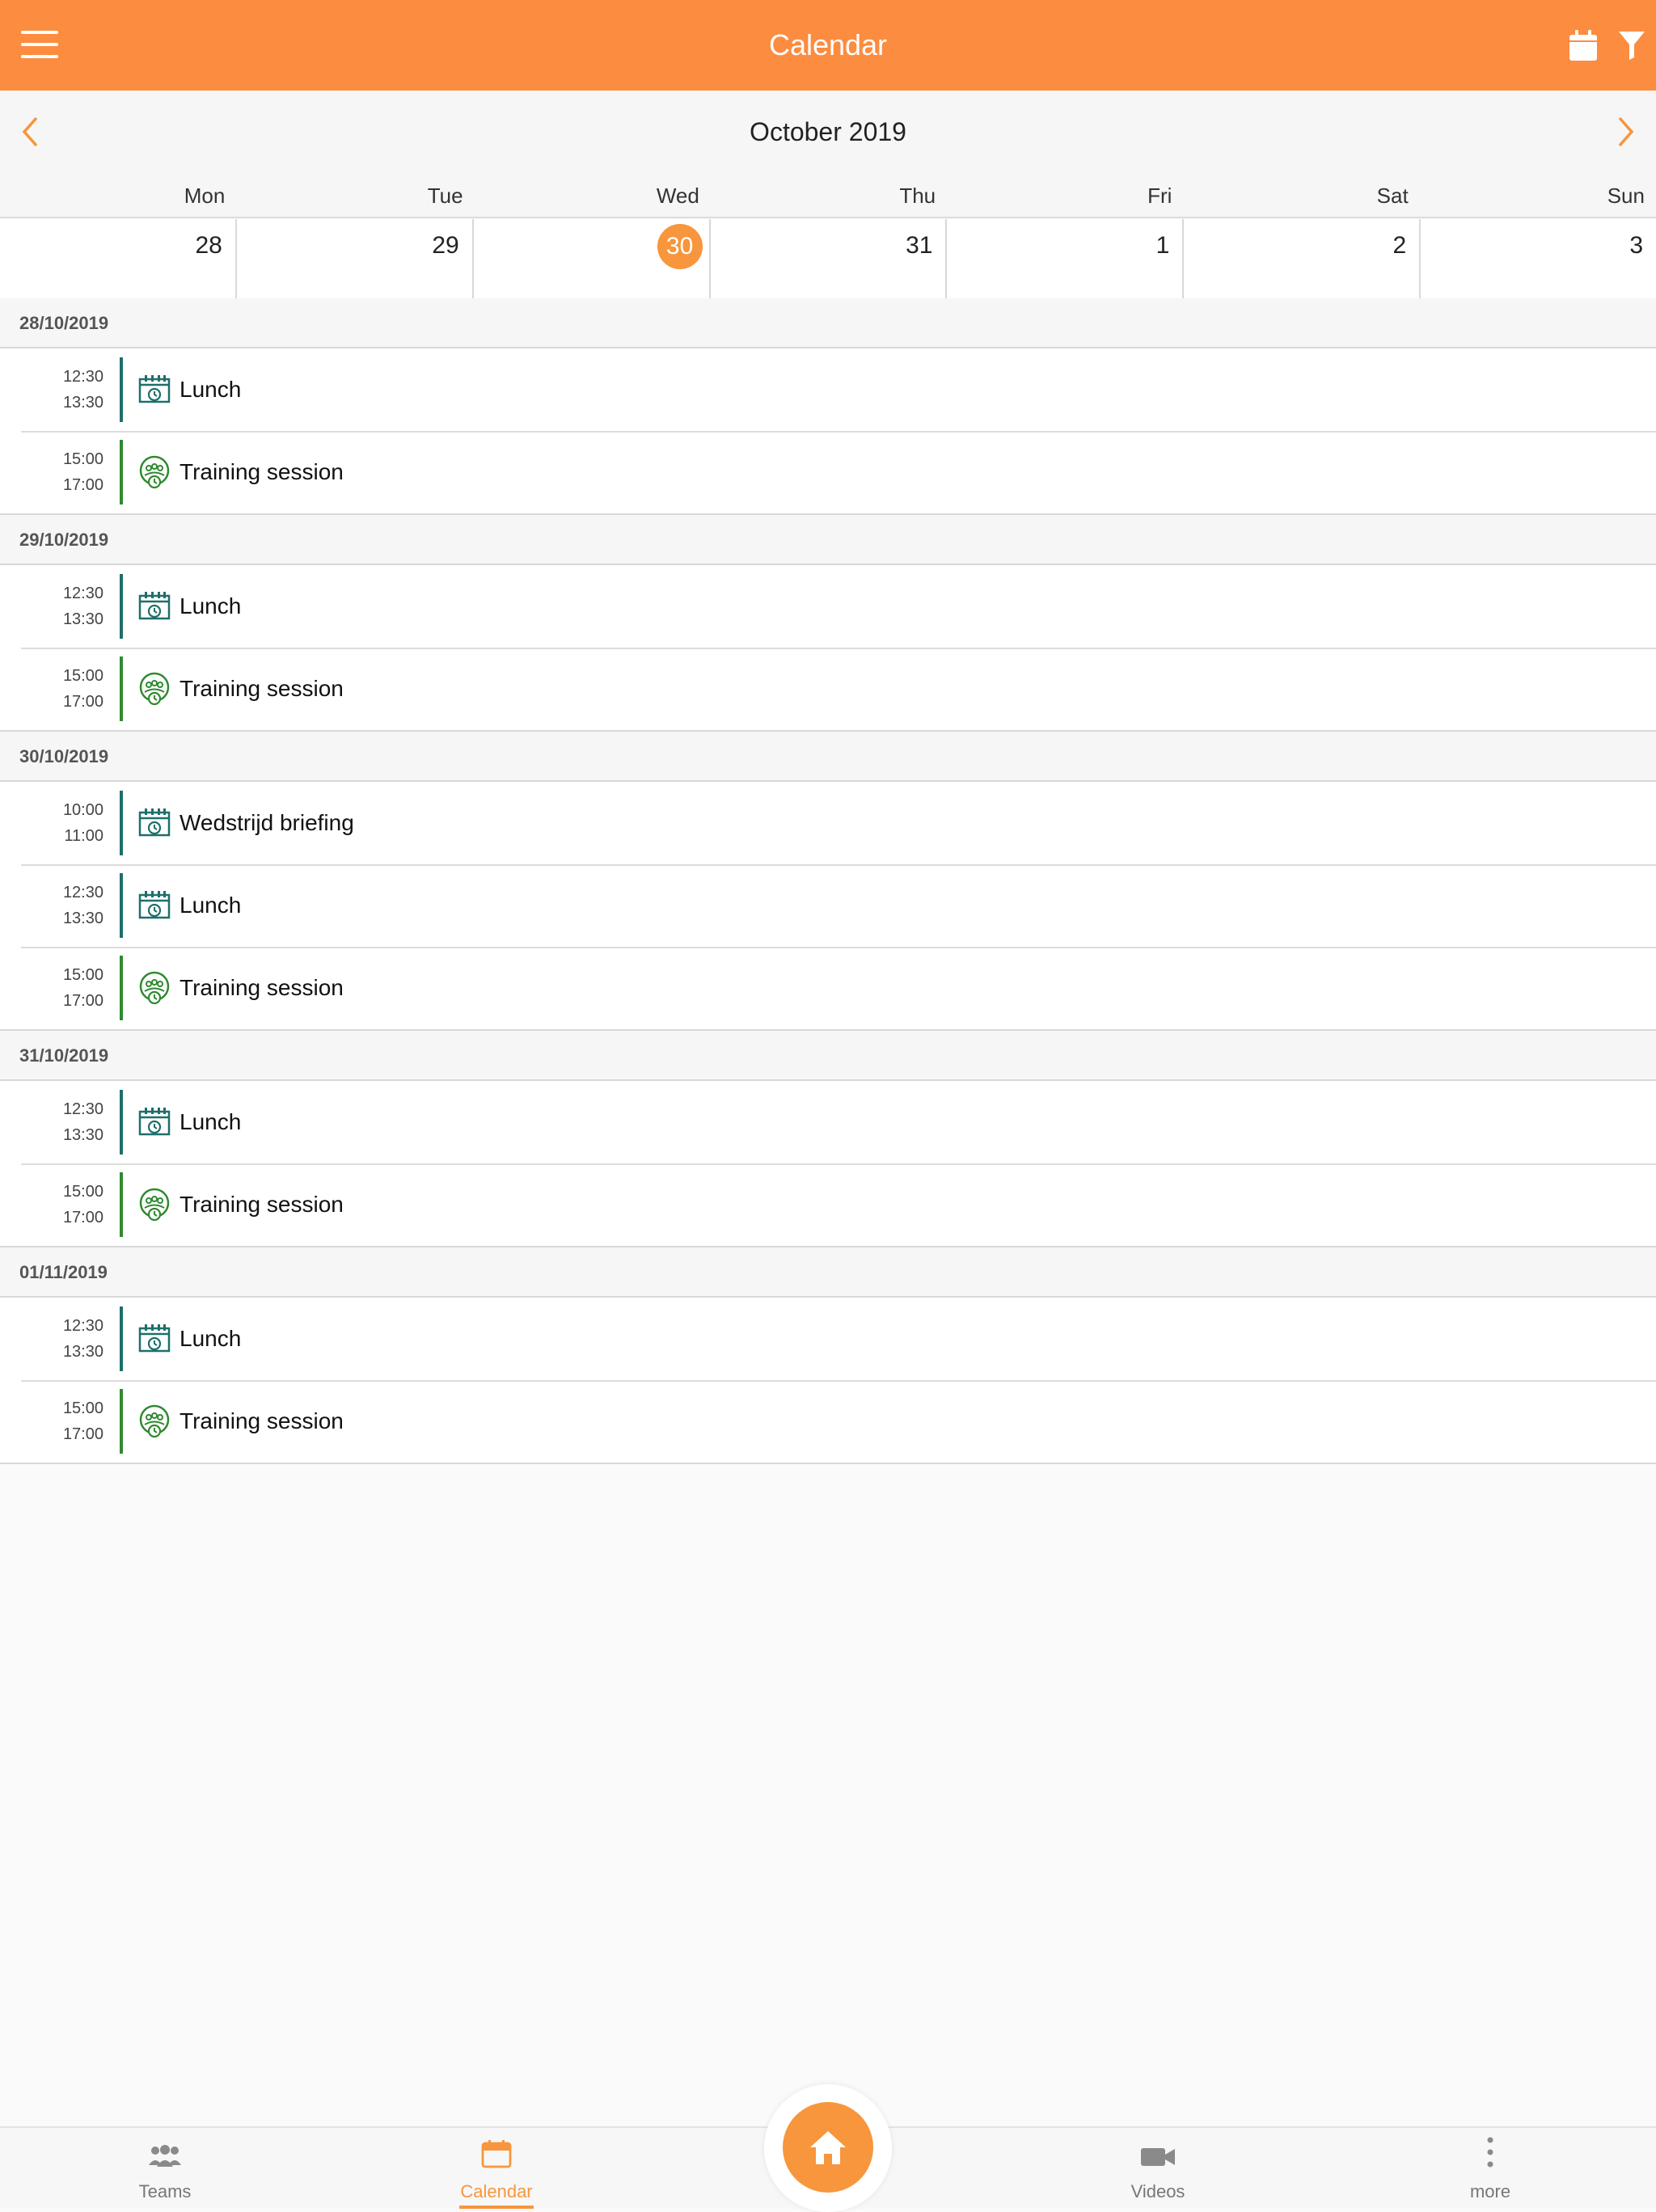 The width and height of the screenshot is (1656, 2212). What do you see at coordinates (445, 196) in the screenshot?
I see `weekday-label: Tue` at bounding box center [445, 196].